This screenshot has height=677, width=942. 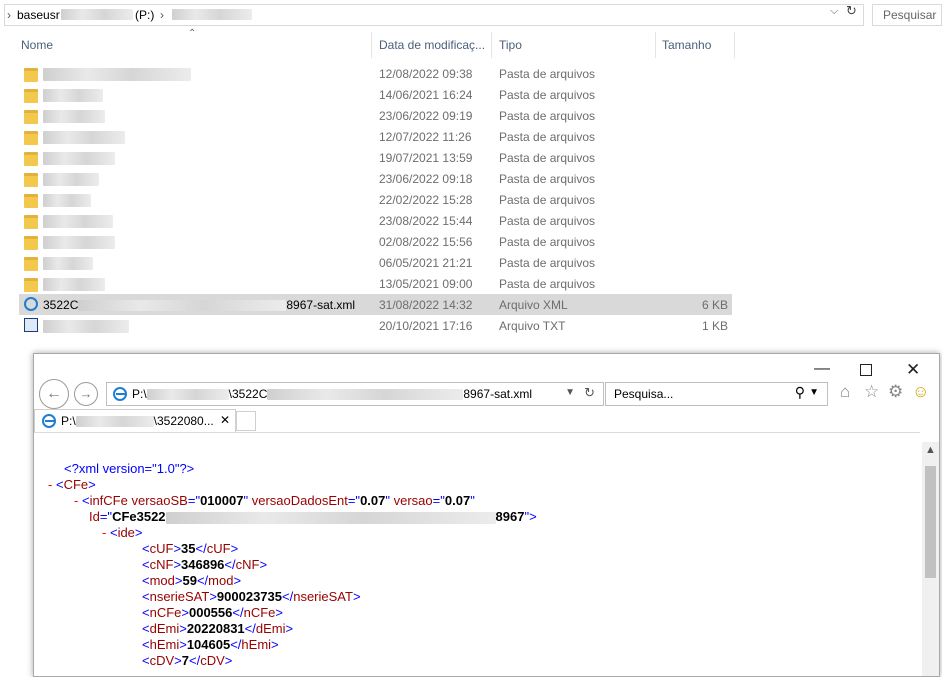 What do you see at coordinates (426, 74) in the screenshot?
I see `file-date: 12/08/2022 09:38` at bounding box center [426, 74].